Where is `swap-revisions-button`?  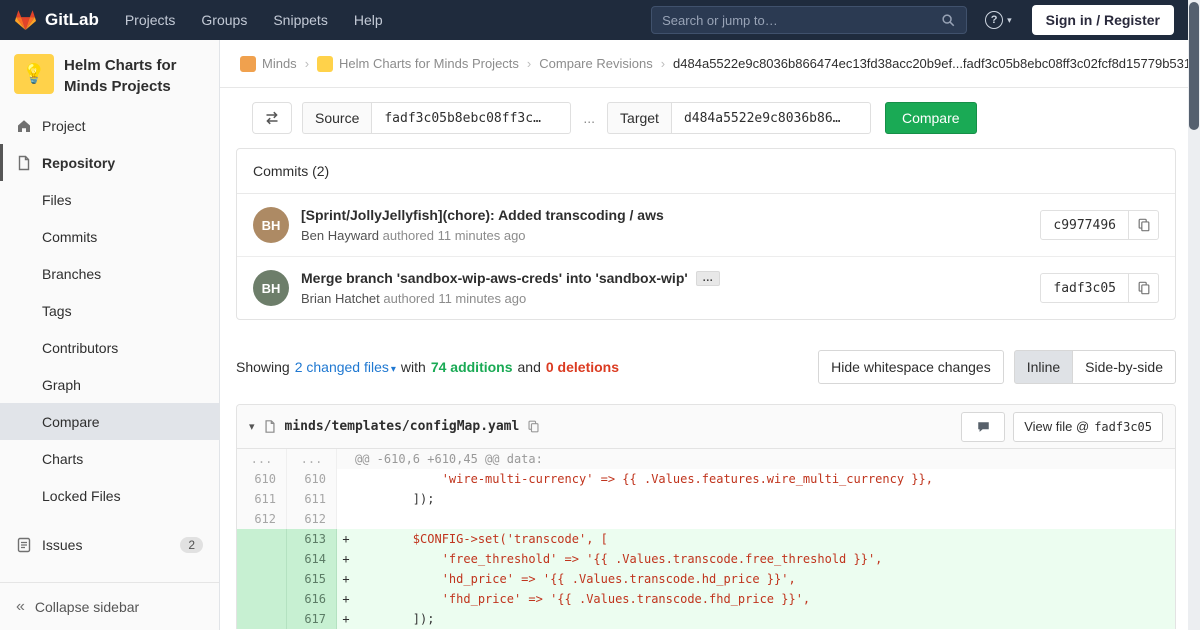
swap-revisions-button is located at coordinates (272, 118).